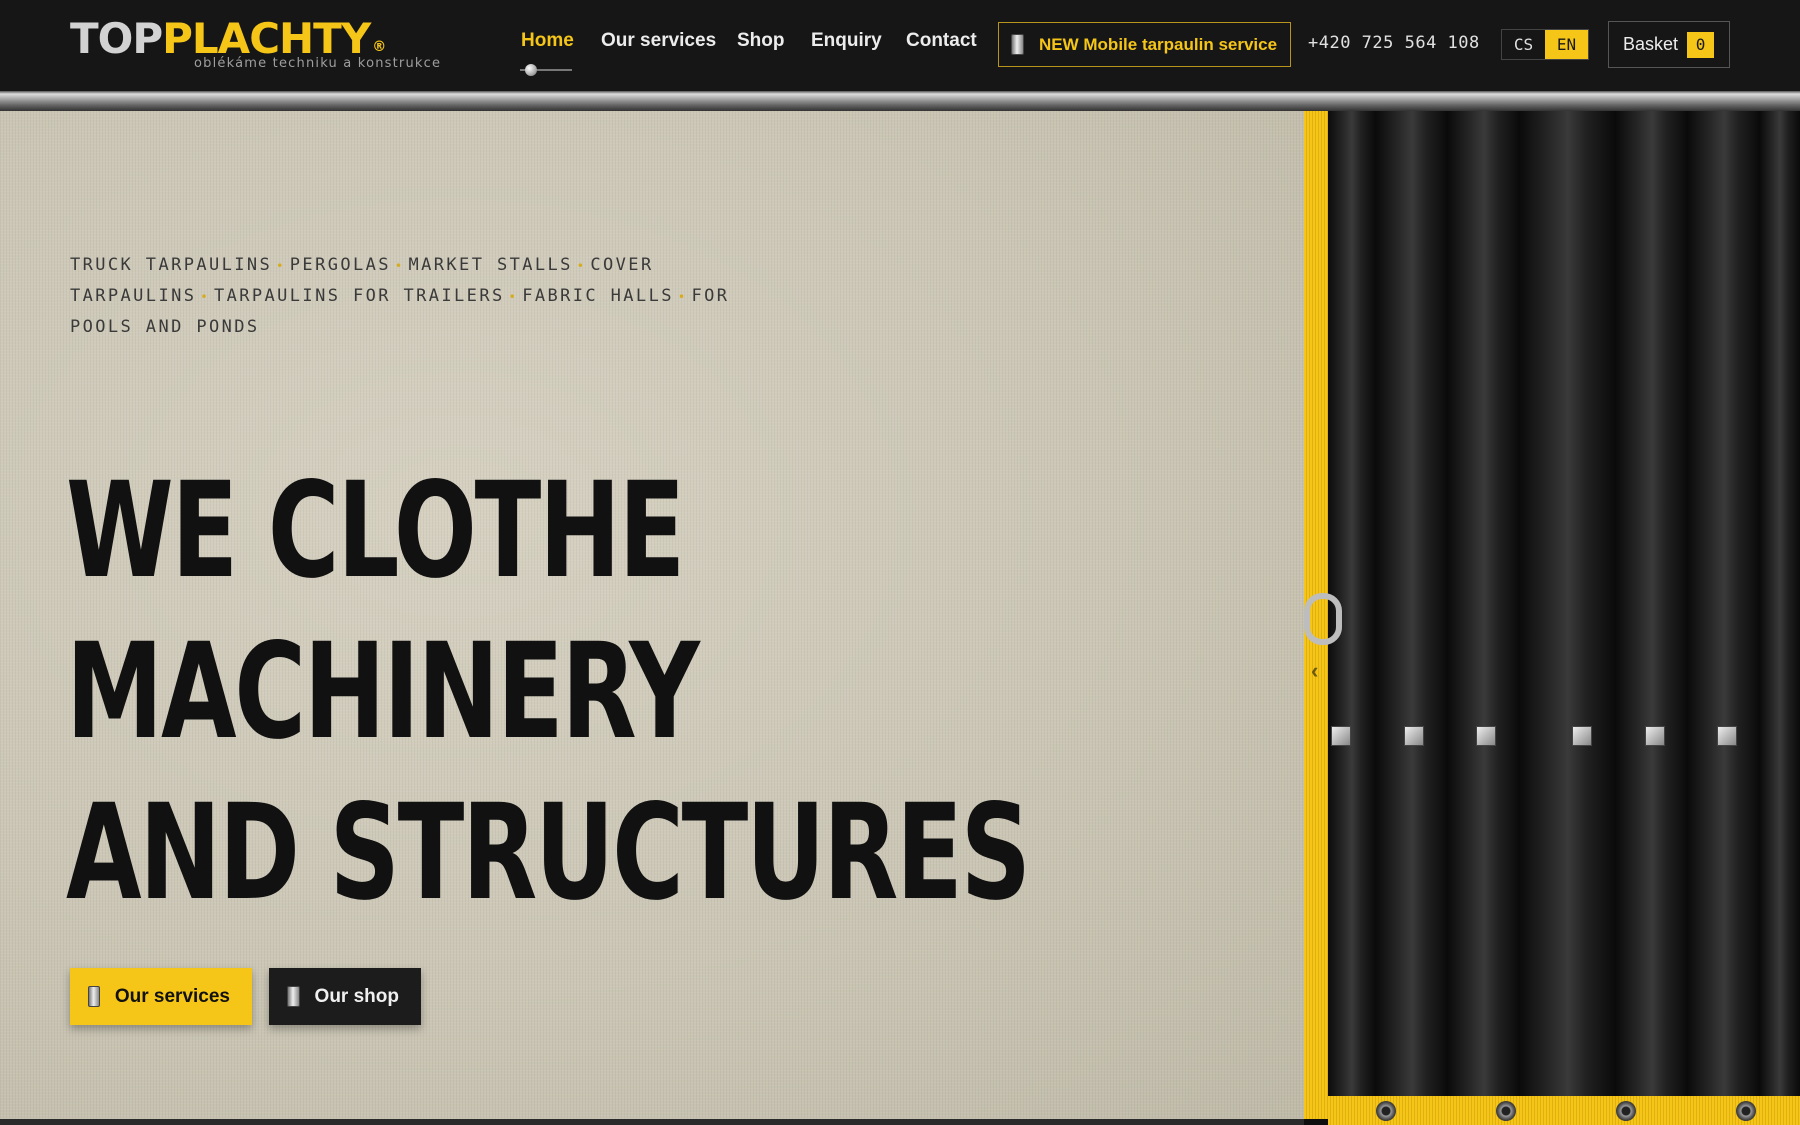 The height and width of the screenshot is (1125, 1800). I want to click on category-item: PERGOLAS, so click(340, 265).